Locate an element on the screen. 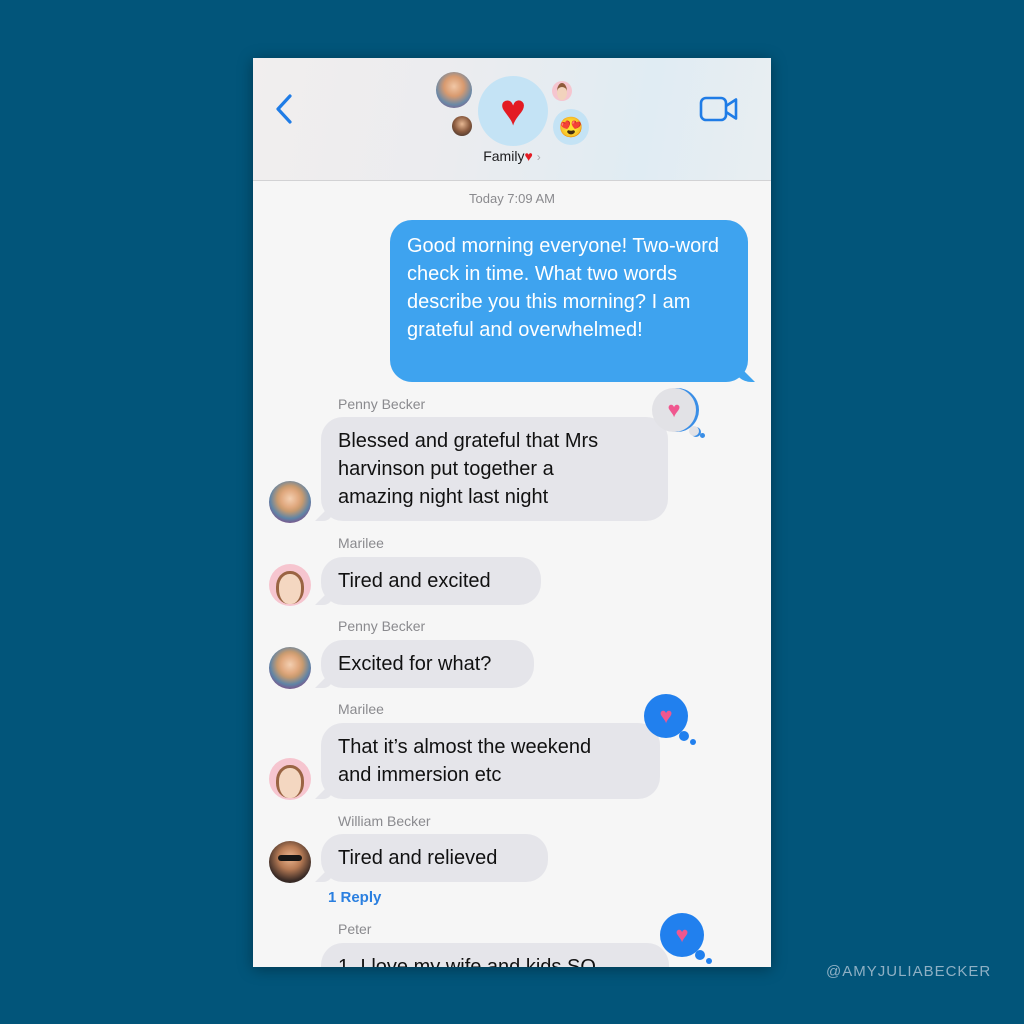 The image size is (1024, 1024). back-chevron-icon is located at coordinates (285, 109).